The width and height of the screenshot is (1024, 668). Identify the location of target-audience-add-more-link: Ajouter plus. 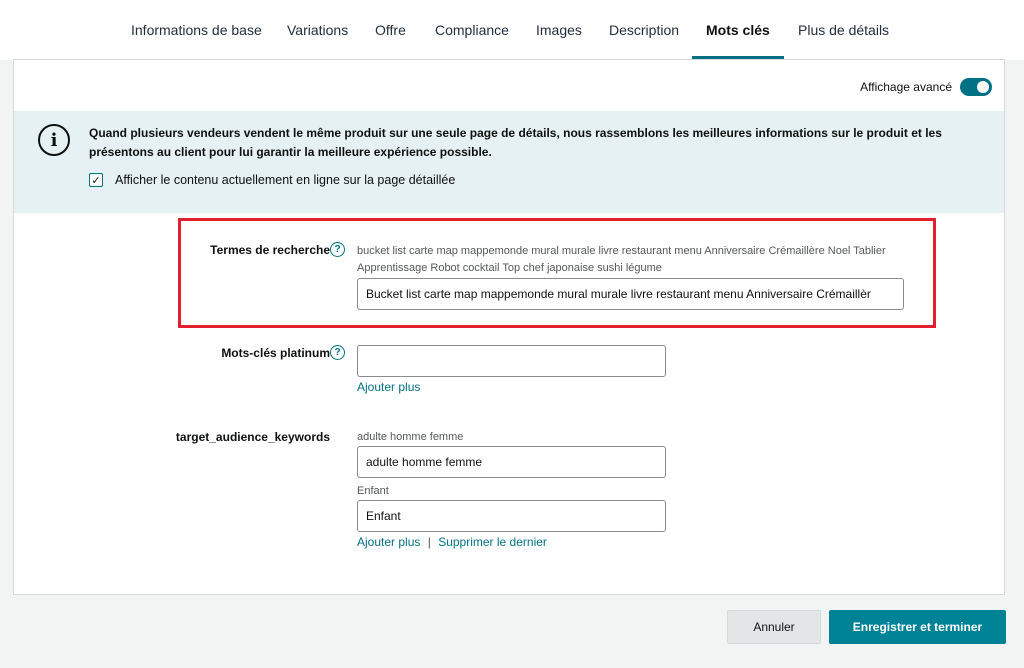
(388, 542).